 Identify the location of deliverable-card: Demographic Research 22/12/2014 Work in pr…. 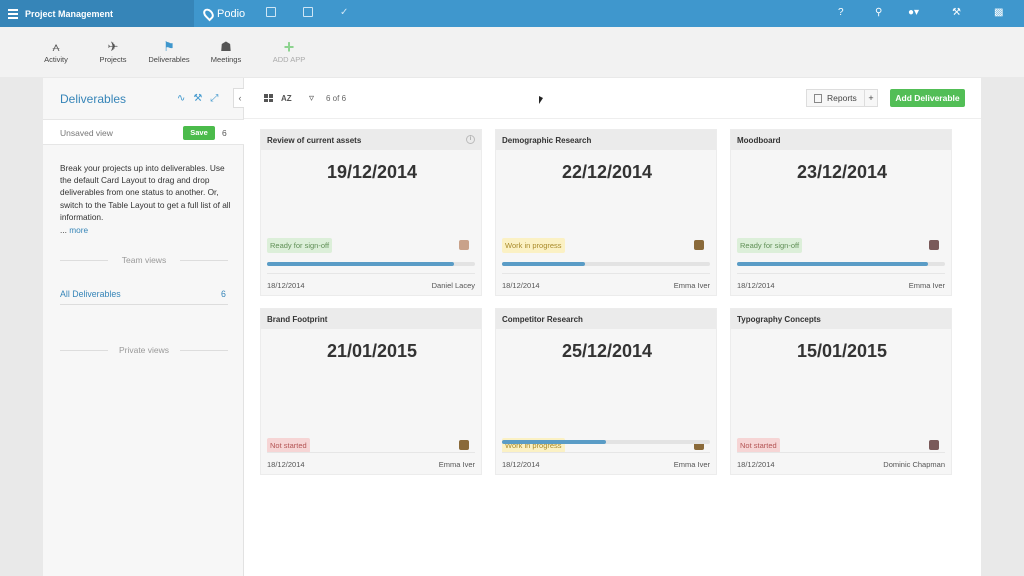
(606, 212).